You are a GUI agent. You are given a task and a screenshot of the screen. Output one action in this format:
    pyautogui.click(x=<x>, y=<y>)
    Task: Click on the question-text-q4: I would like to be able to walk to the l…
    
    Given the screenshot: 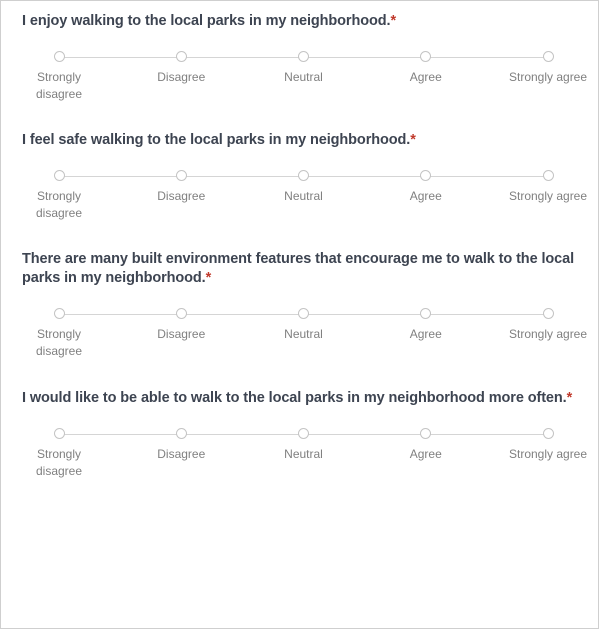 What is the action you would take?
    pyautogui.click(x=299, y=398)
    